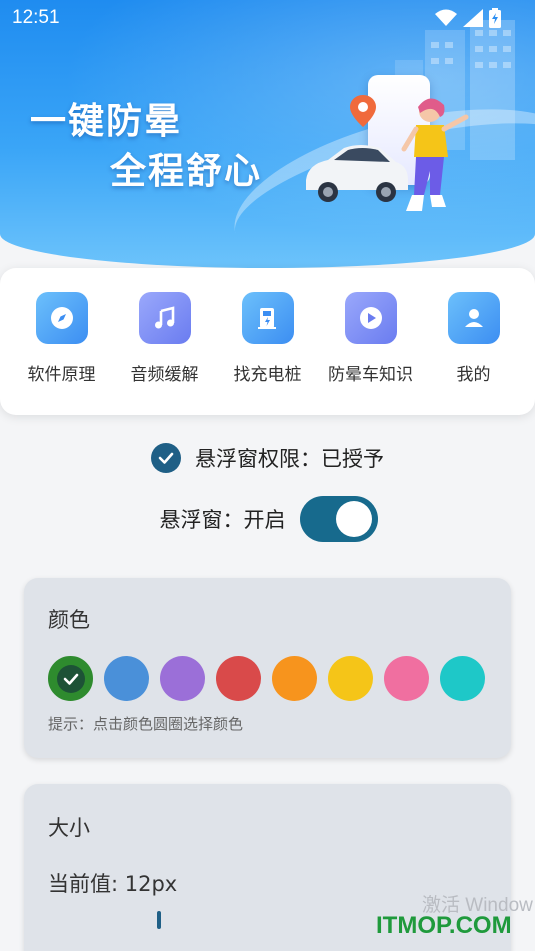  I want to click on menu-item-find-charger: 找充电桩, so click(268, 338).